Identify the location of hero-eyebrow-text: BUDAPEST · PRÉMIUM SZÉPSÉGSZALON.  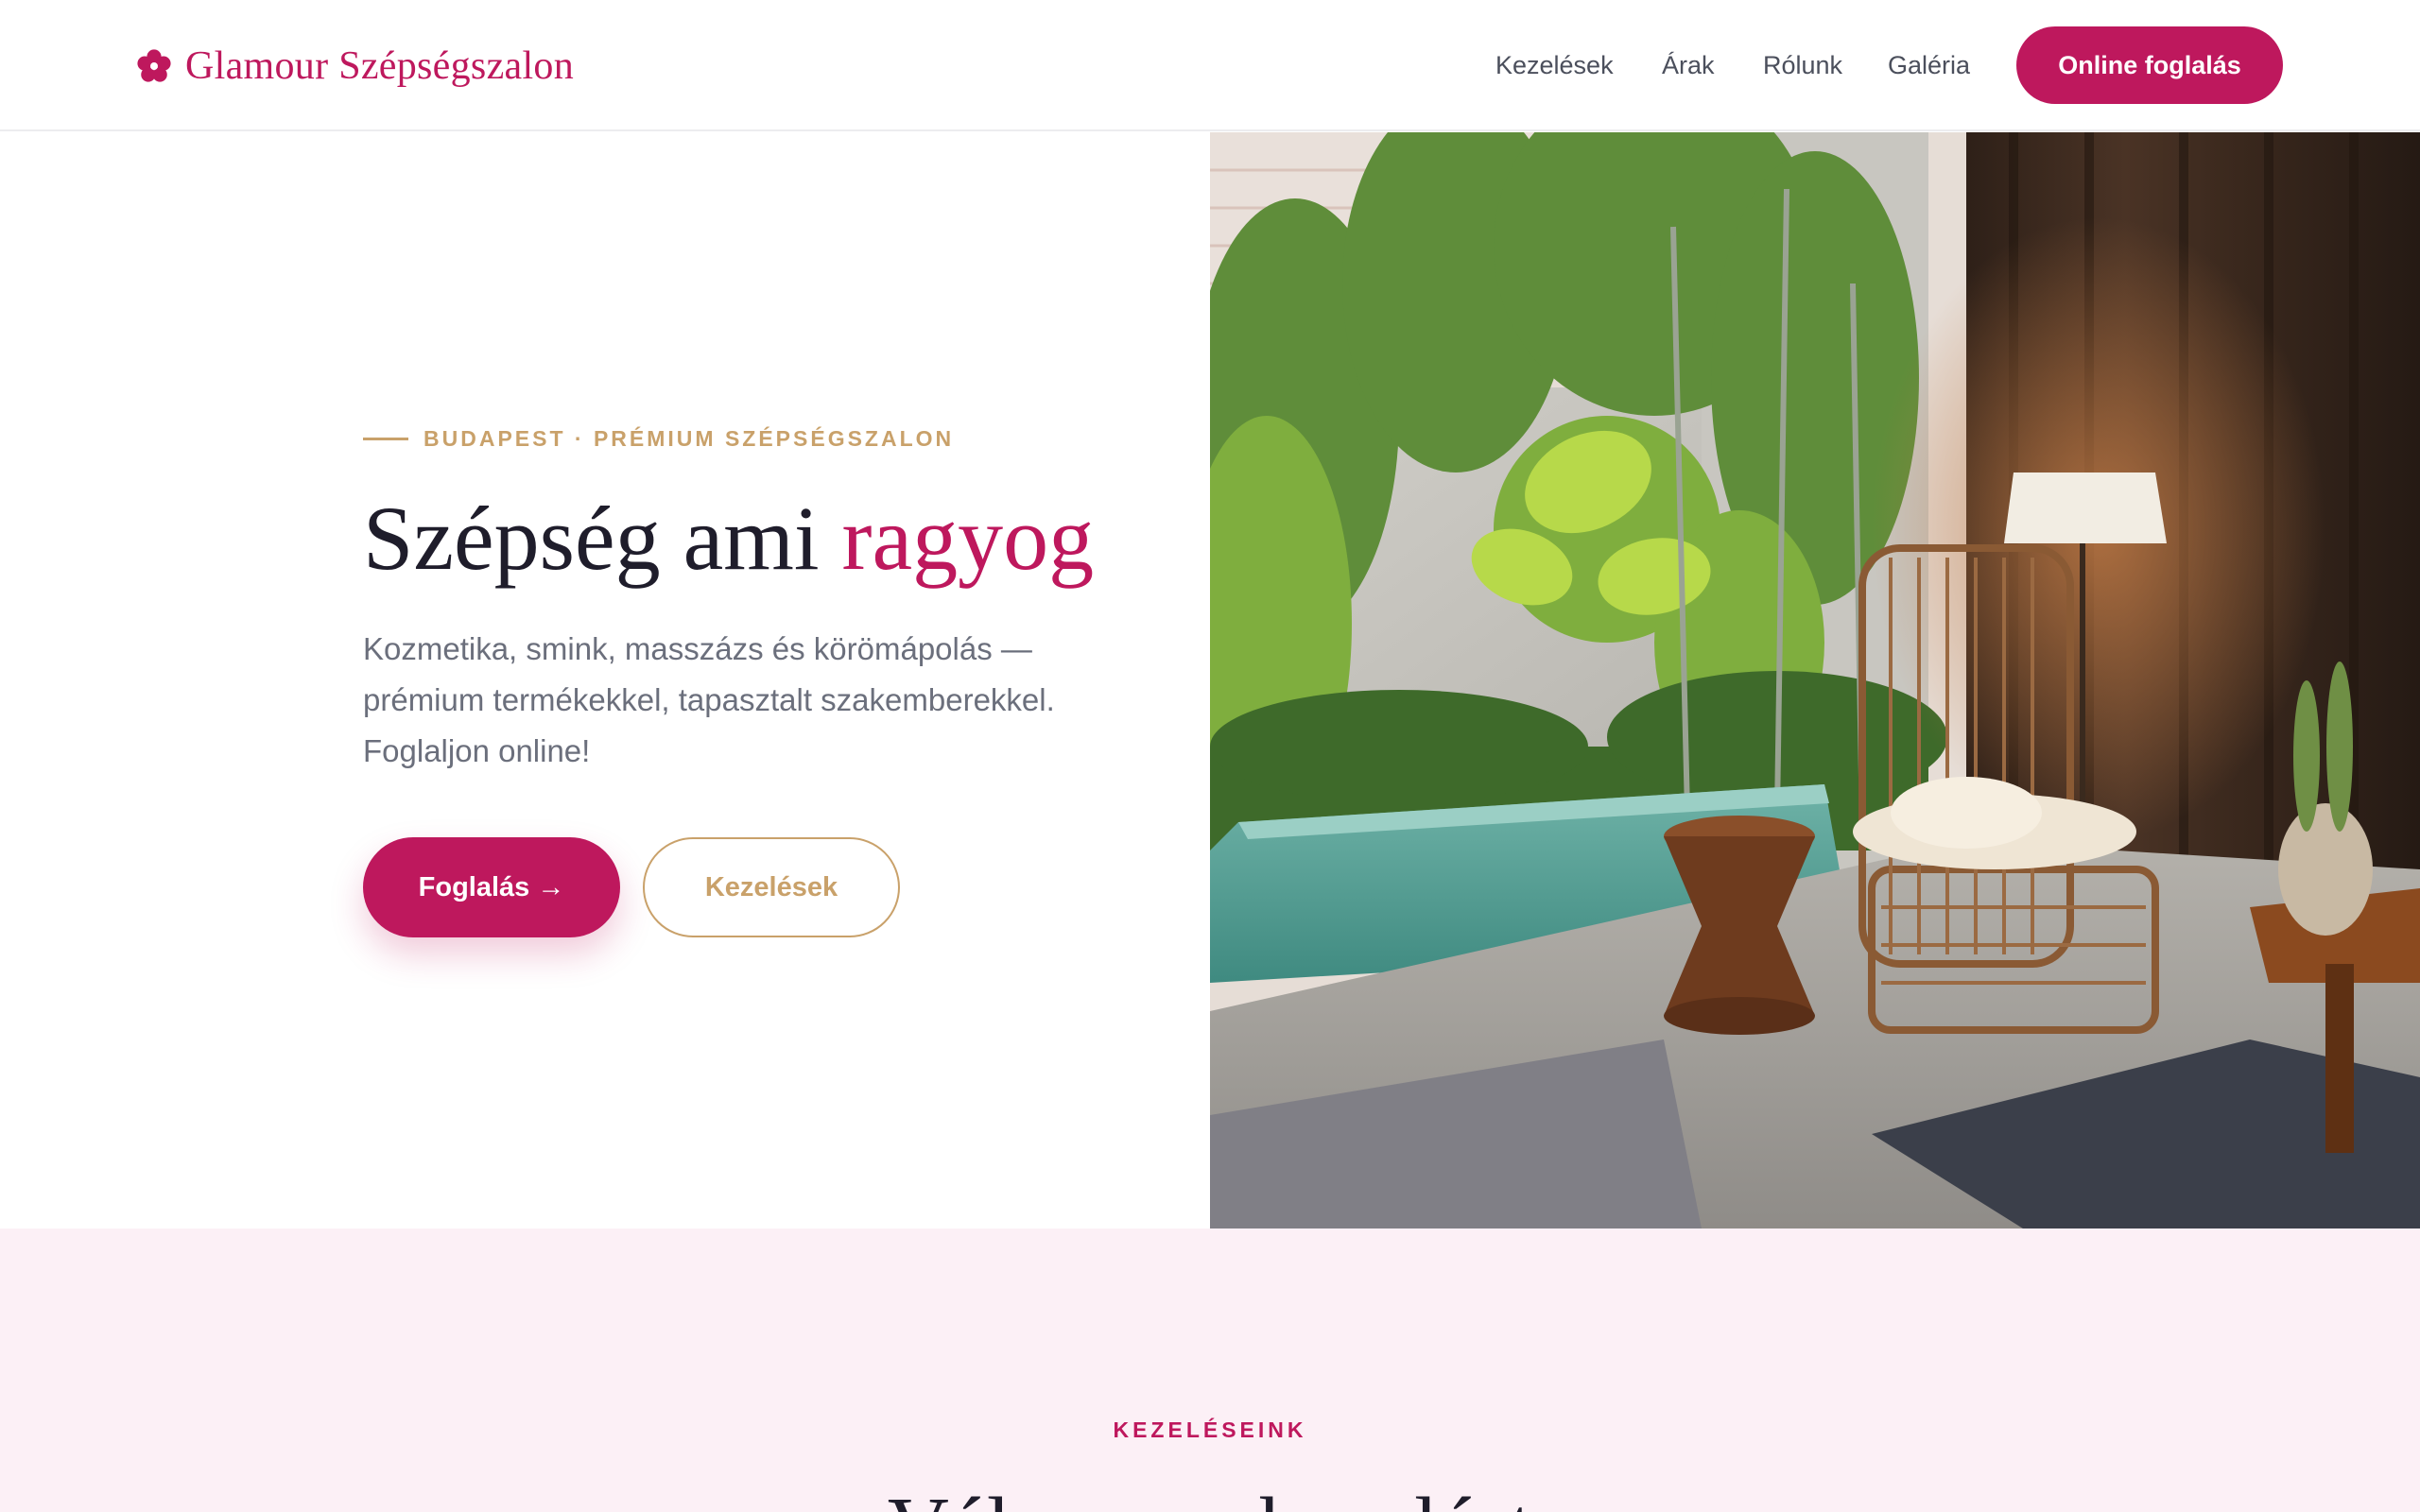
(689, 438).